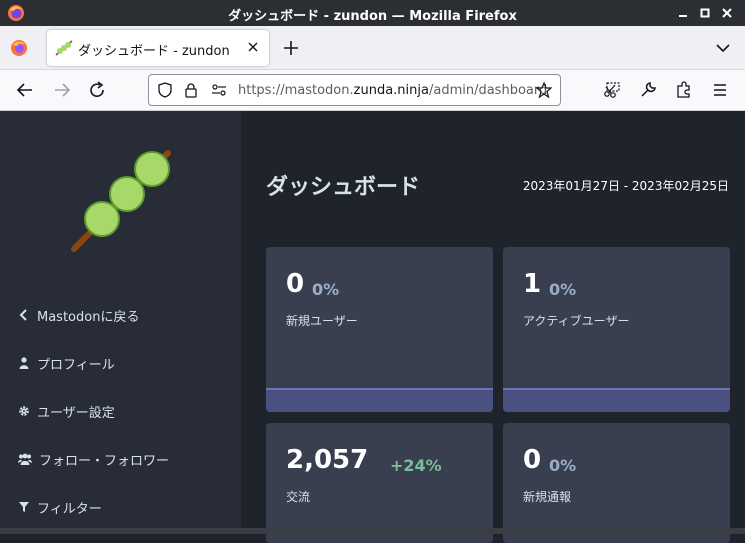 The image size is (745, 543). Describe the element at coordinates (379, 329) in the screenshot. I see `metric-card-new-users: 0 0% 新規ユーザー` at that location.